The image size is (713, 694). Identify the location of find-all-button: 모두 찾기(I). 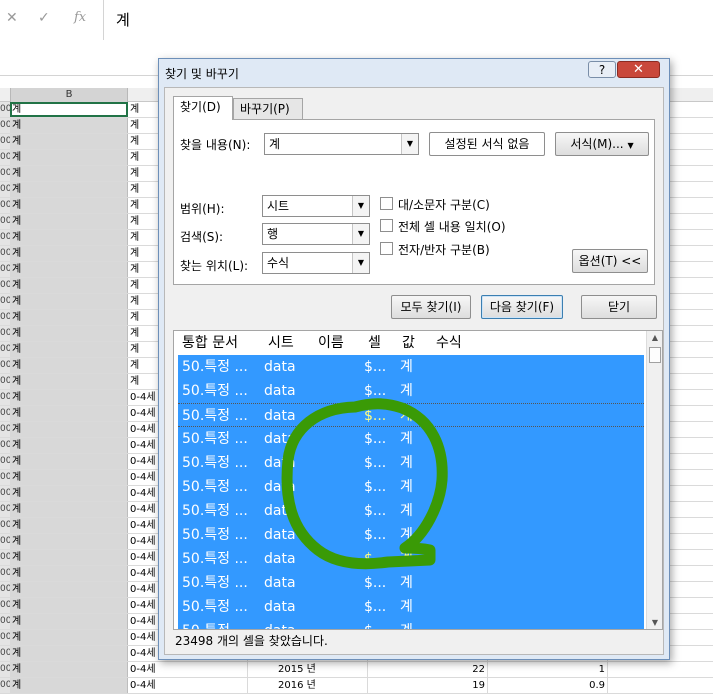
(431, 307).